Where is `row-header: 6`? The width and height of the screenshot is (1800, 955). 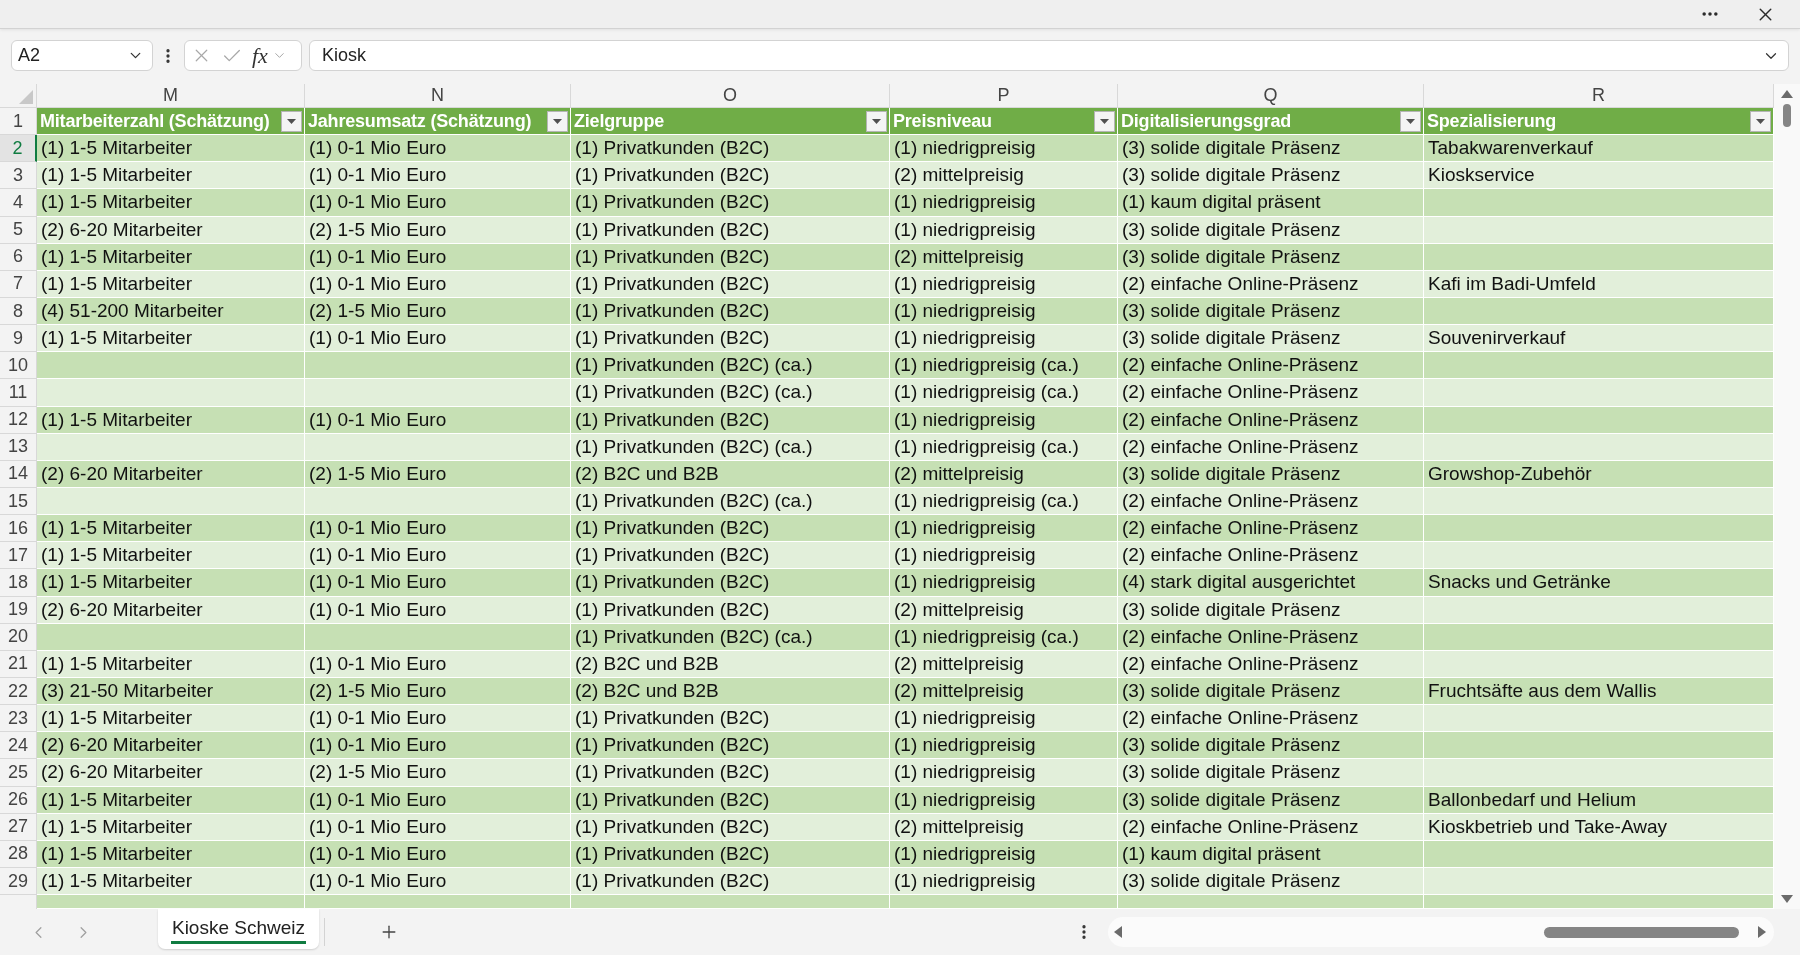
row-header: 6 is located at coordinates (18, 257).